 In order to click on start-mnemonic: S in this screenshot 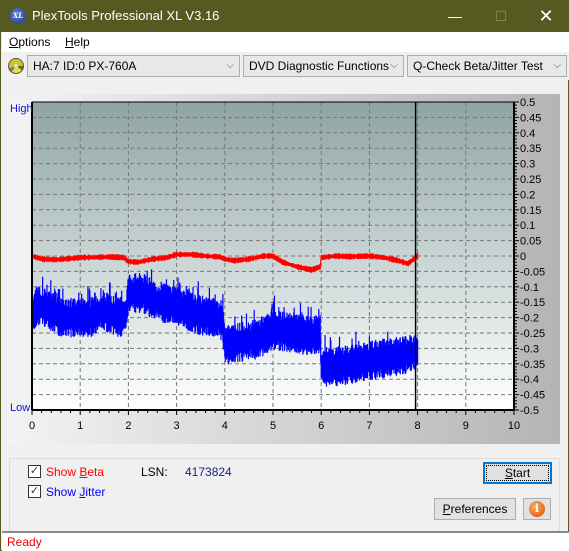, I will do `click(508, 473)`.